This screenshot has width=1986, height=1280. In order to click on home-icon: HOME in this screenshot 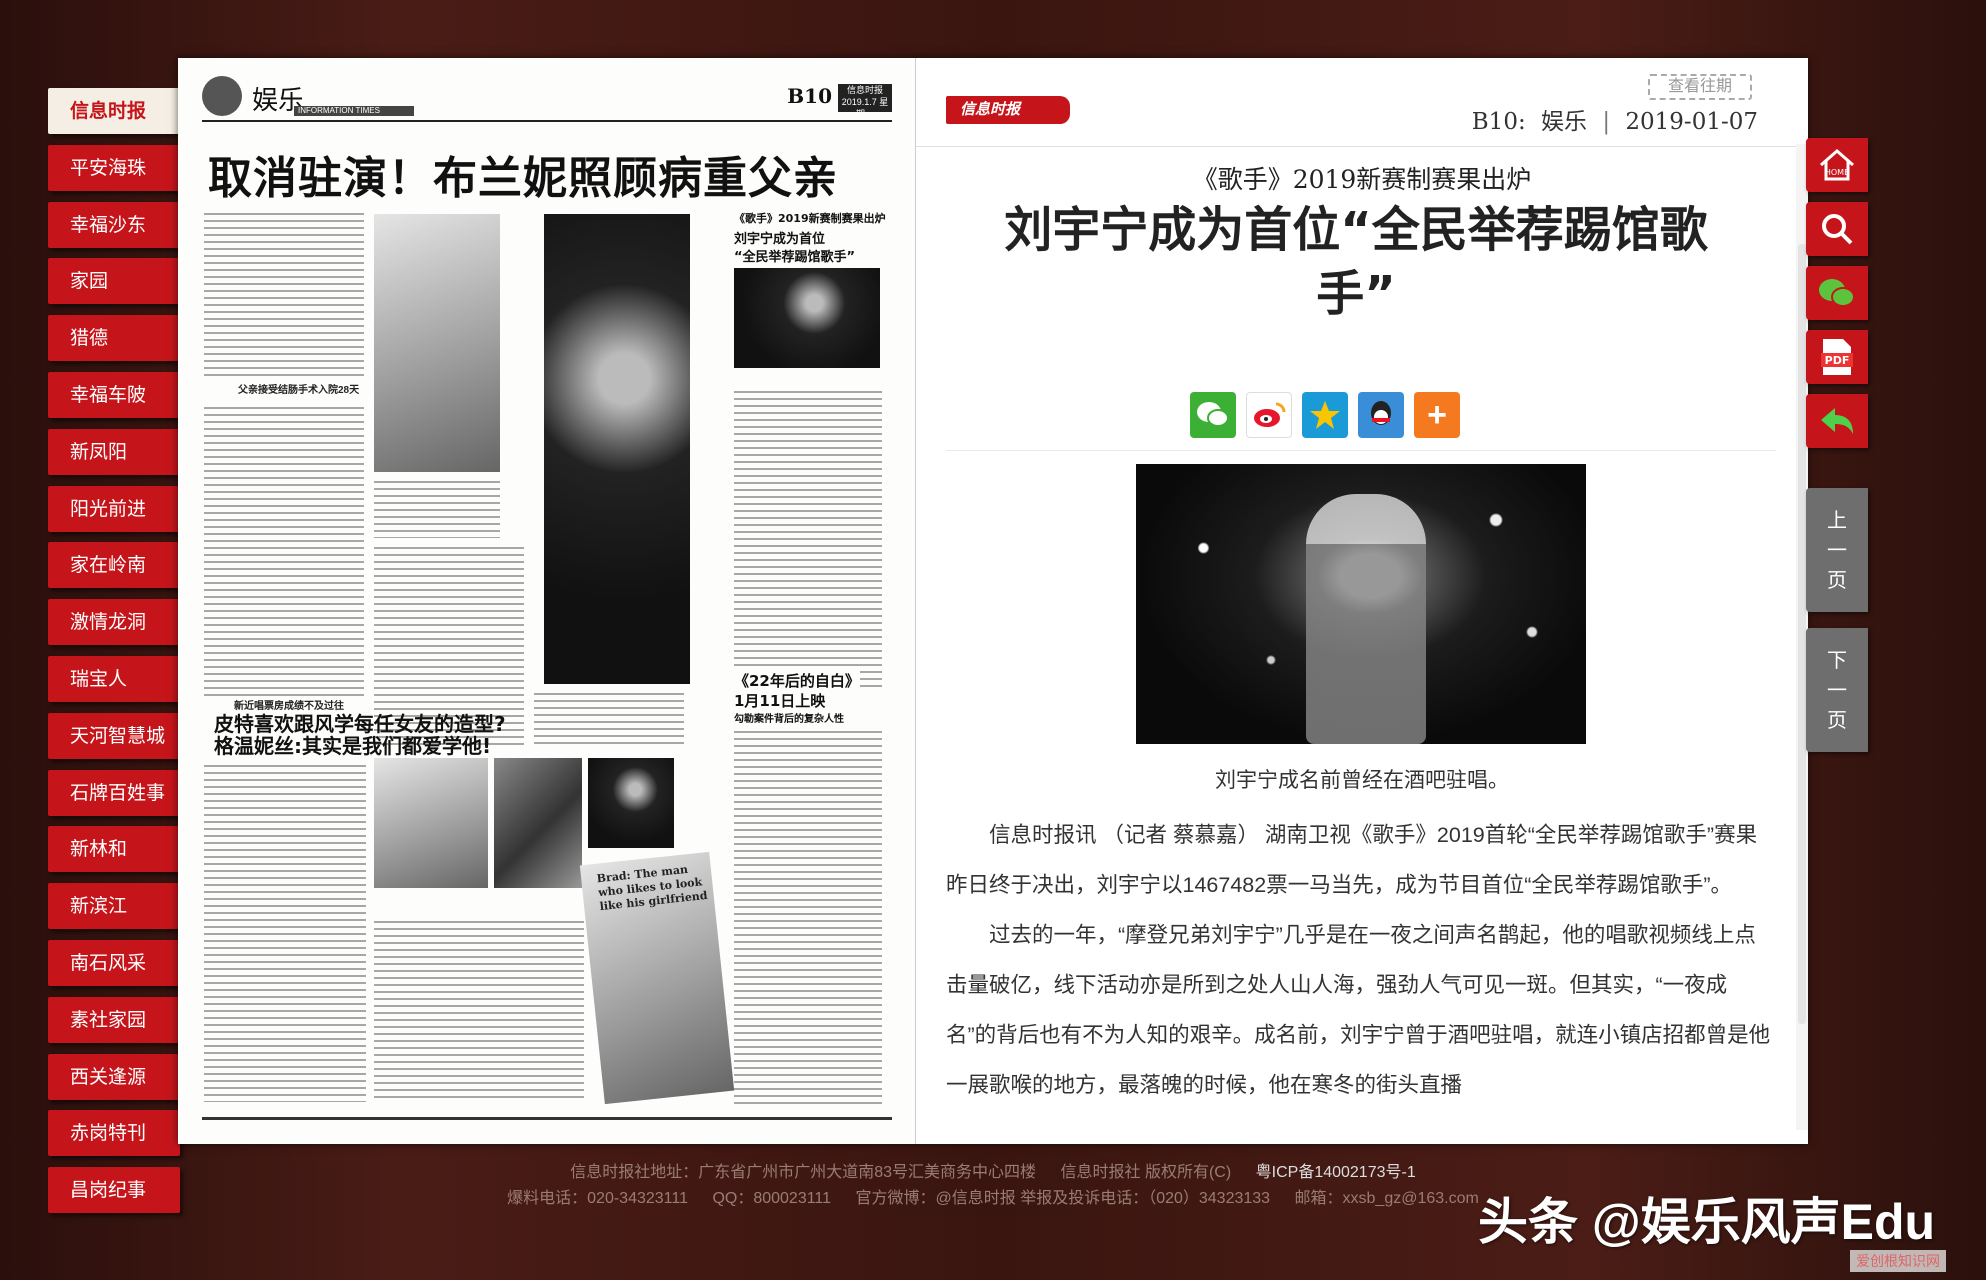, I will do `click(1837, 165)`.